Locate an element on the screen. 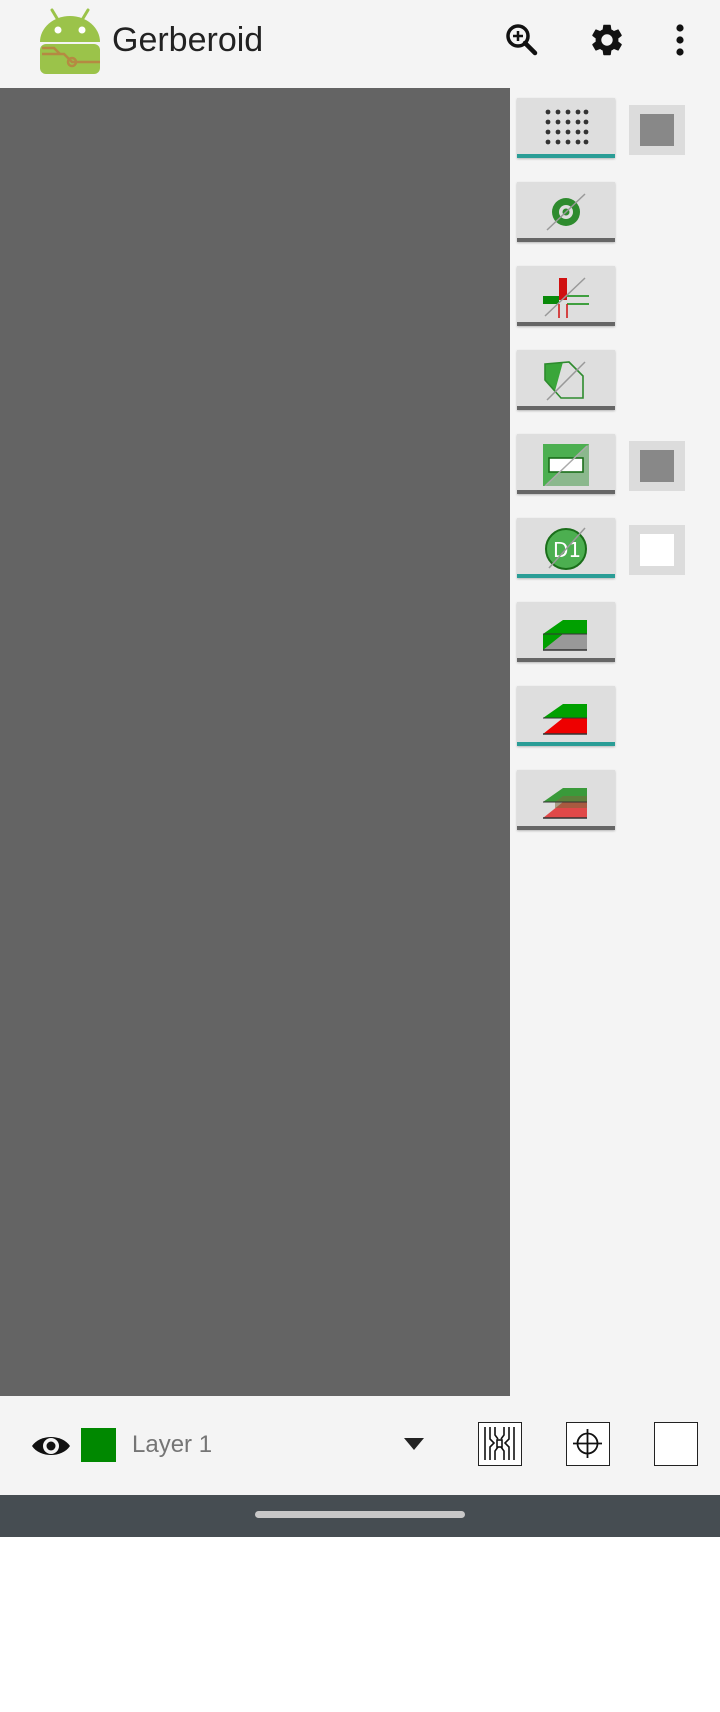 Image resolution: width=720 pixels, height=1712 pixels. grid-color-swatch is located at coordinates (657, 130).